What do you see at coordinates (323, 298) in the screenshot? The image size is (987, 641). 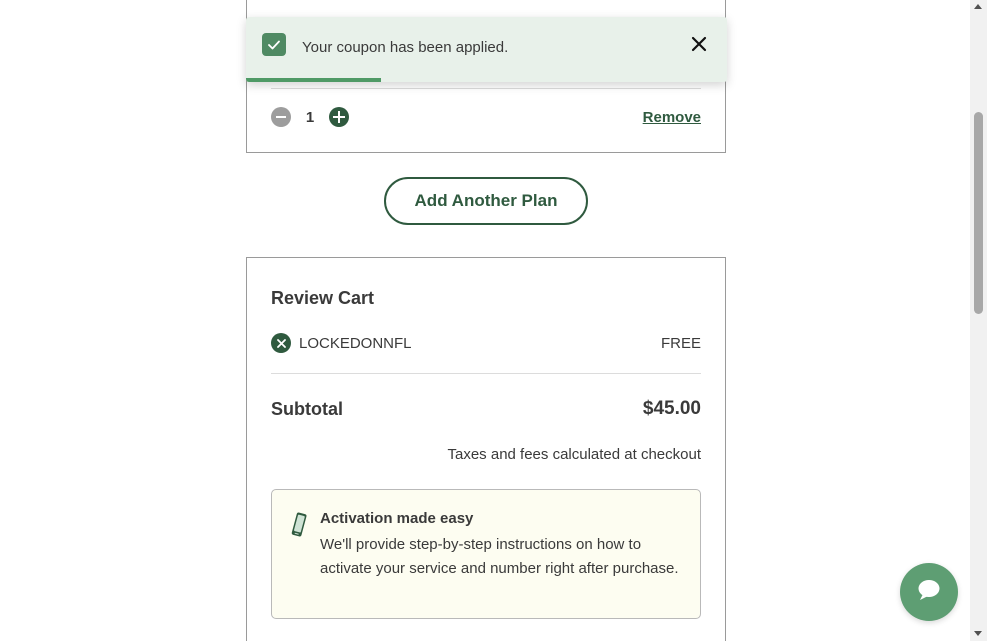 I see `review-cart-title: Review Cart` at bounding box center [323, 298].